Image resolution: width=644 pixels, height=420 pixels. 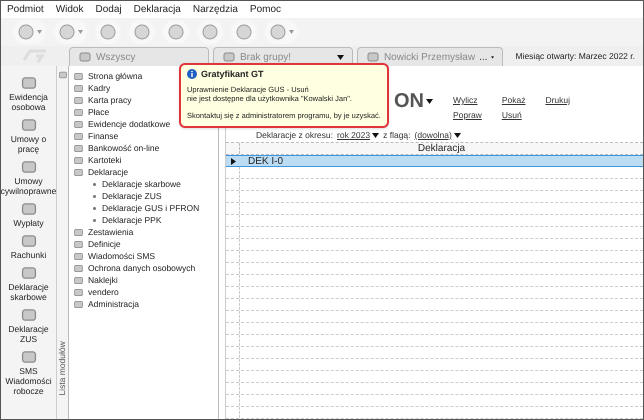 I want to click on action-link: Wylicz, so click(x=467, y=100).